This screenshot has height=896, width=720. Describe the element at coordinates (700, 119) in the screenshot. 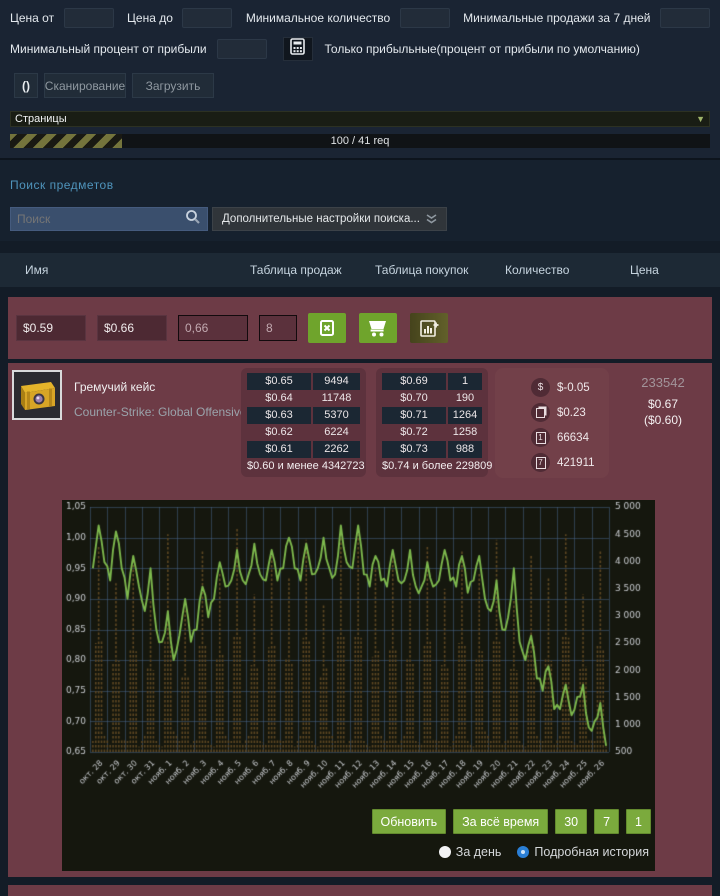

I see `chevron-down-icon: ▼` at that location.